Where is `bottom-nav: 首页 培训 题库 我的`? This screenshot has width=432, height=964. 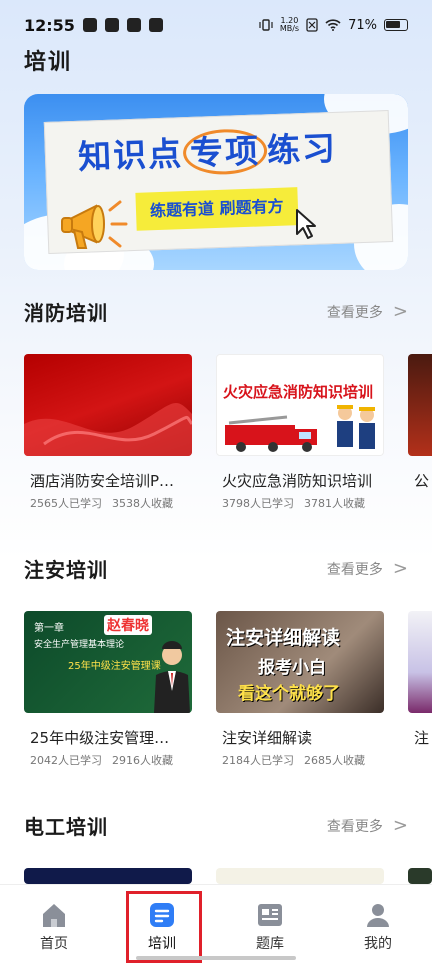
bottom-nav: 首页 培训 题库 我的 is located at coordinates (216, 924).